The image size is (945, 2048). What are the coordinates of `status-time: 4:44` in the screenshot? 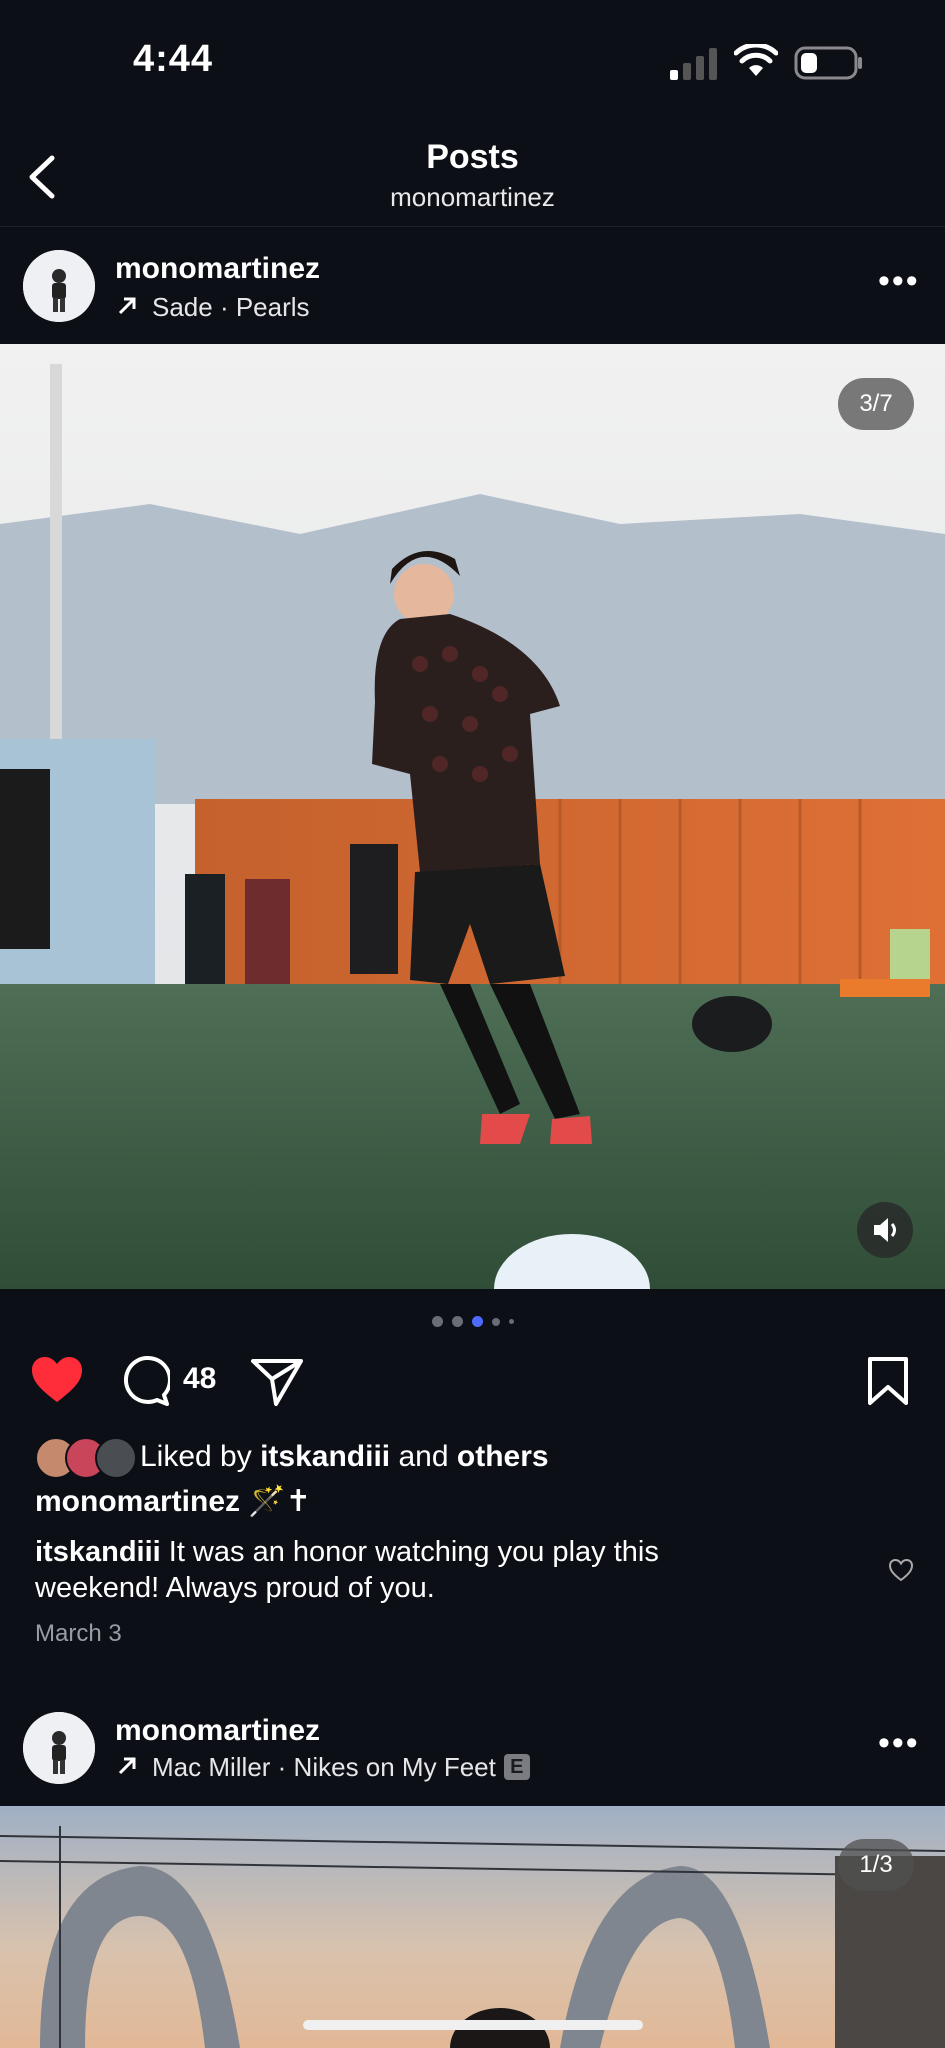 It's located at (173, 59).